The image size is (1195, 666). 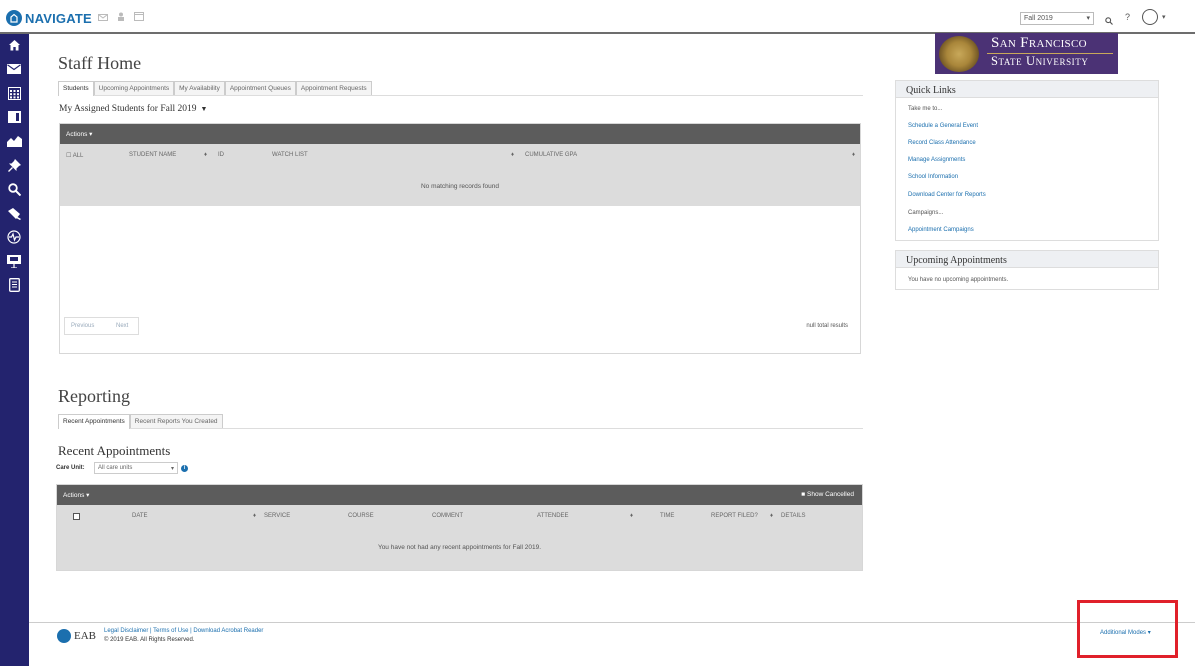 I want to click on column-details: DETAILS, so click(x=793, y=516).